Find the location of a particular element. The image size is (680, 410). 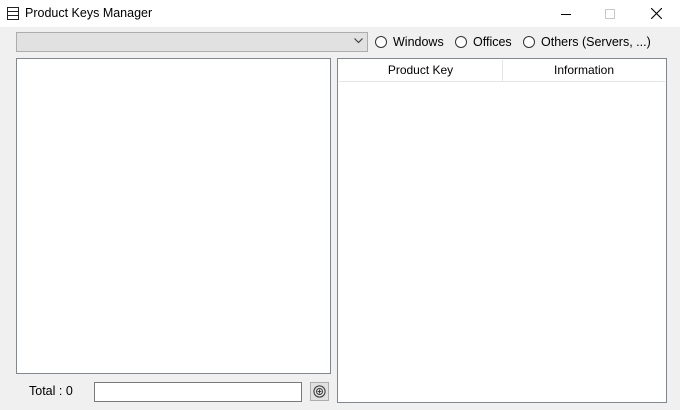

listview-header: Product Key Information is located at coordinates (502, 71).